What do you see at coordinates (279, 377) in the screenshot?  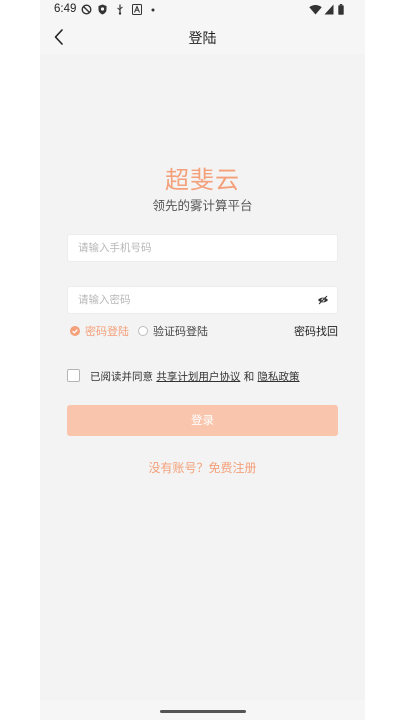 I see `privacy-policy-link: 隐私政策` at bounding box center [279, 377].